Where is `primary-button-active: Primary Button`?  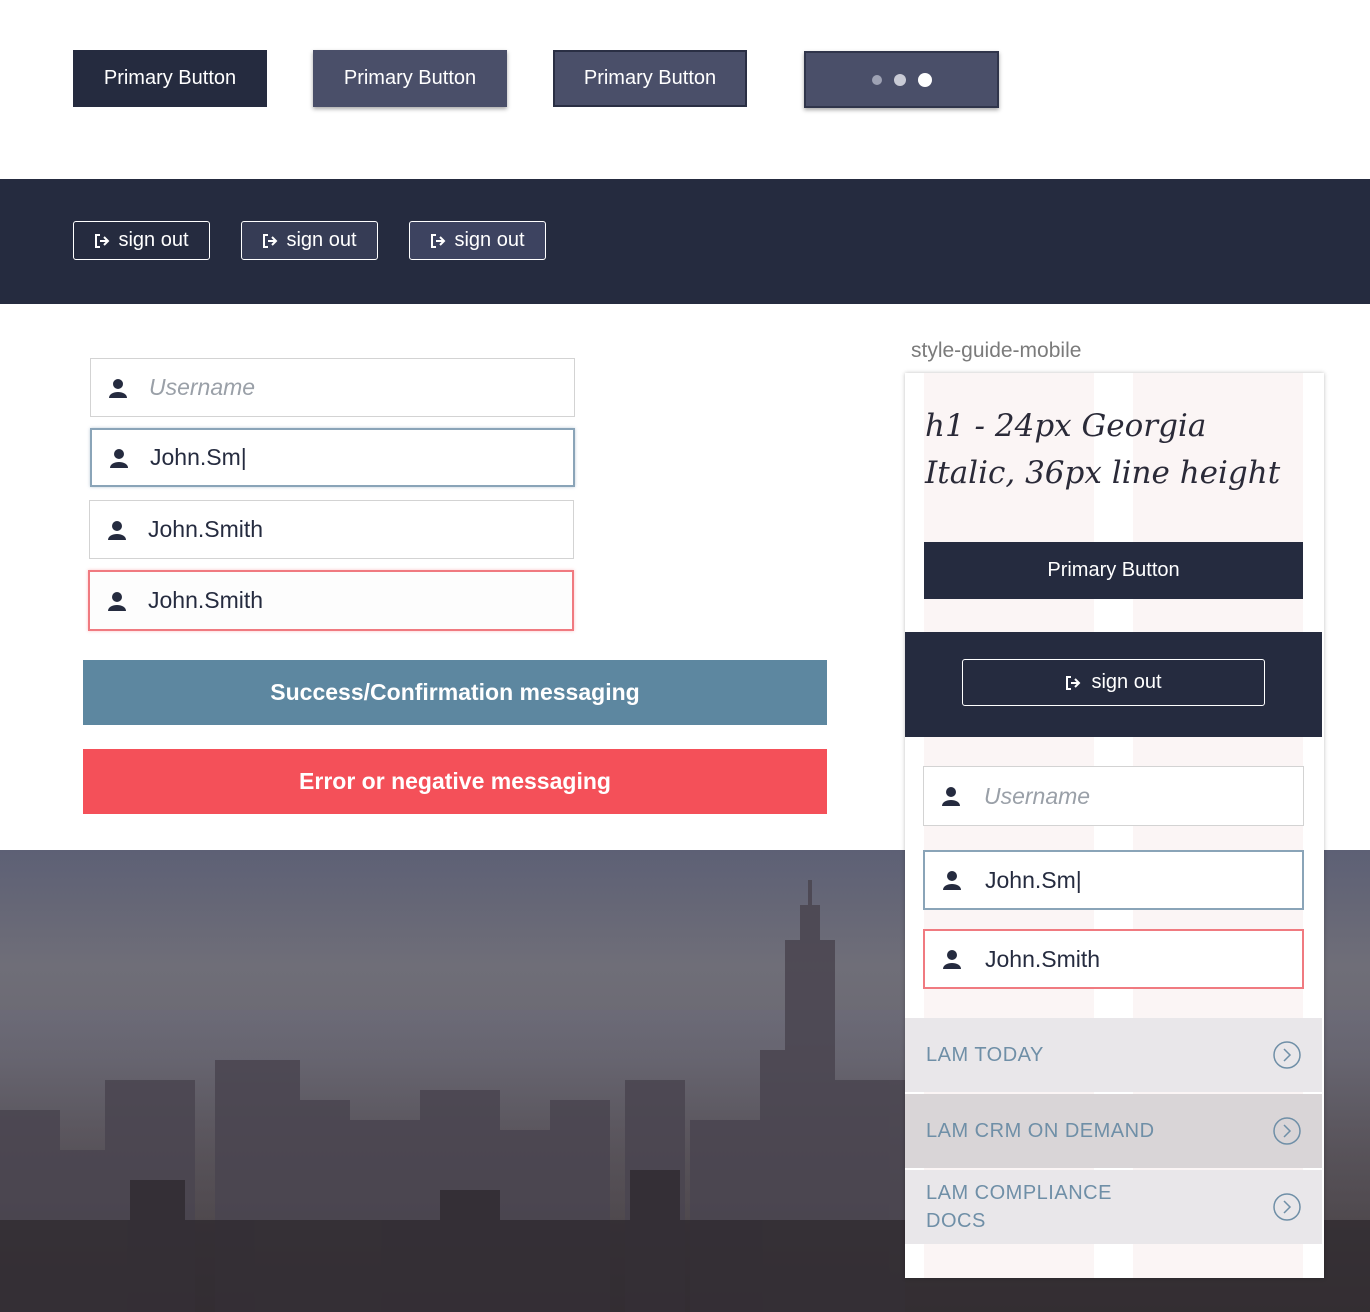
primary-button-active: Primary Button is located at coordinates (650, 78).